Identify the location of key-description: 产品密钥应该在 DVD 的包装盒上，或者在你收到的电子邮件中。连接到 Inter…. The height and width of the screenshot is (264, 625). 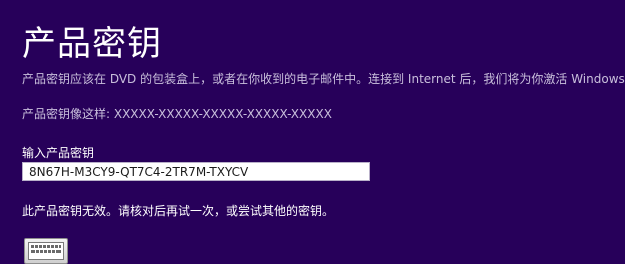
(323, 79).